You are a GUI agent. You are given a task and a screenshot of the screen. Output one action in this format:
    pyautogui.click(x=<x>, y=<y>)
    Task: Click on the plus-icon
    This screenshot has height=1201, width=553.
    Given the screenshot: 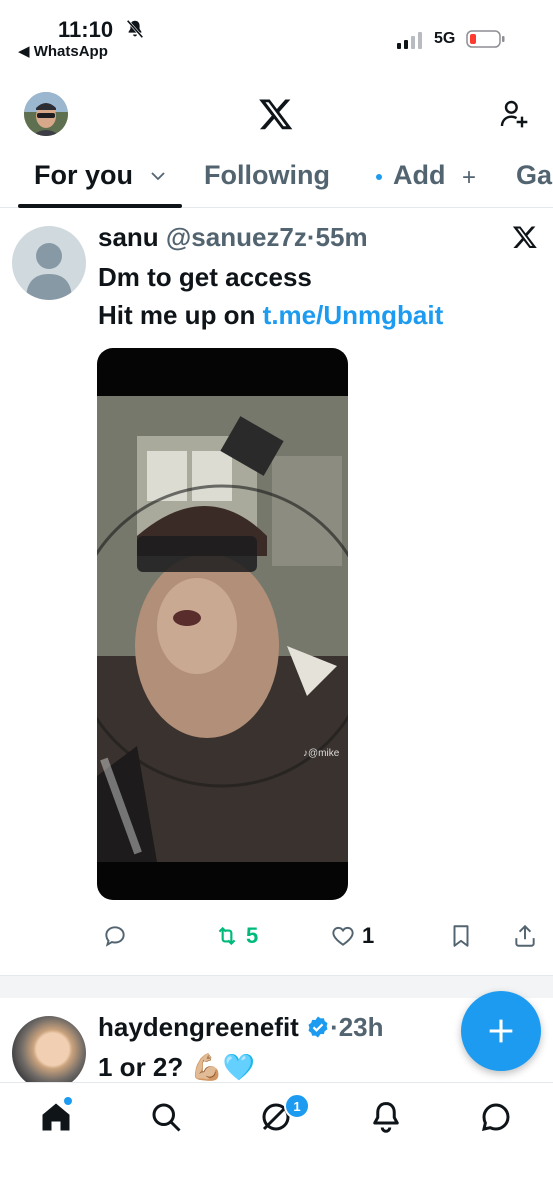 What is the action you would take?
    pyautogui.click(x=501, y=1031)
    